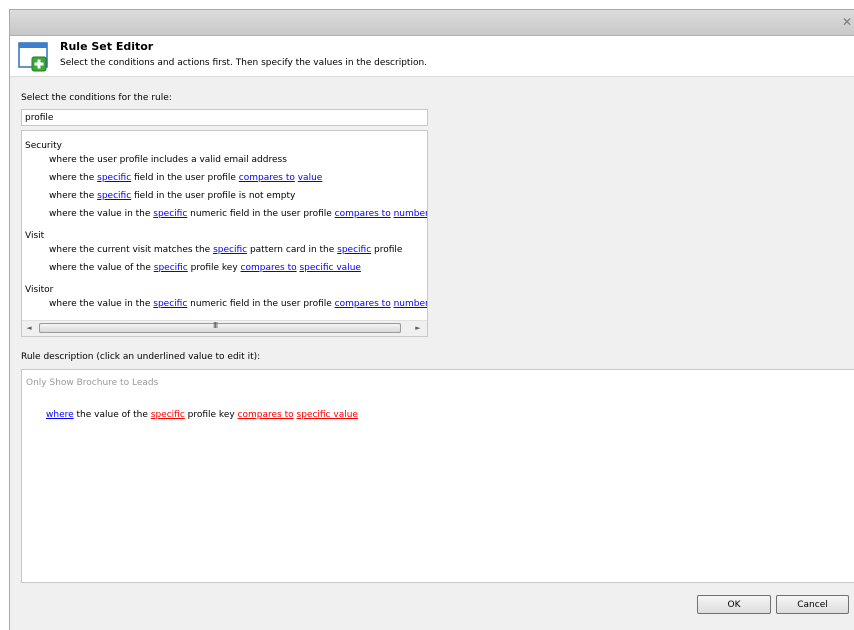  I want to click on condition-group-title: Visit, so click(35, 236).